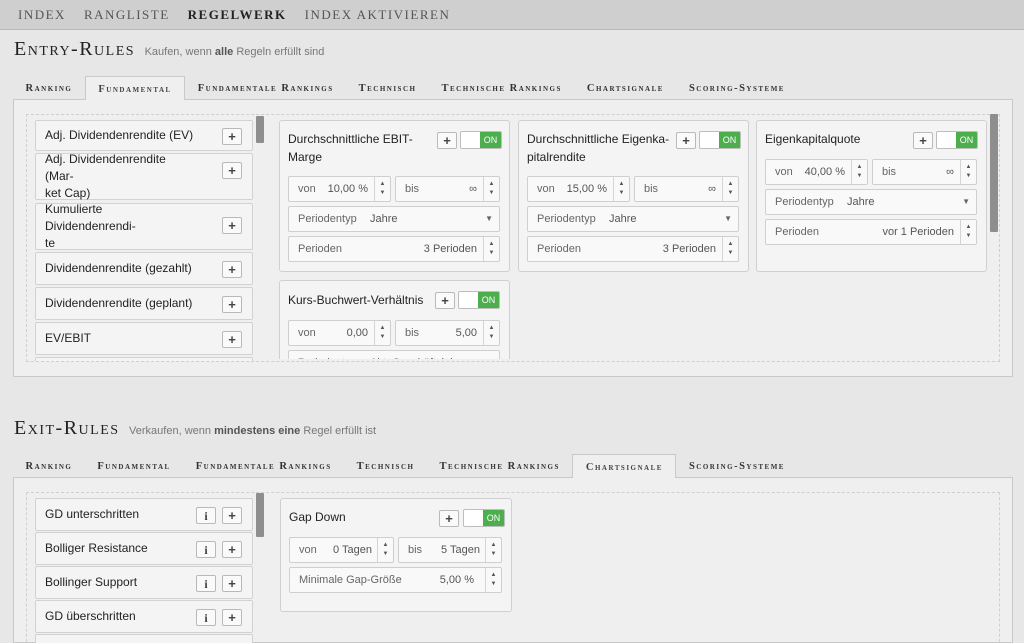 This screenshot has width=1024, height=643. Describe the element at coordinates (42, 15) in the screenshot. I see `nav-index: INDEX` at that location.